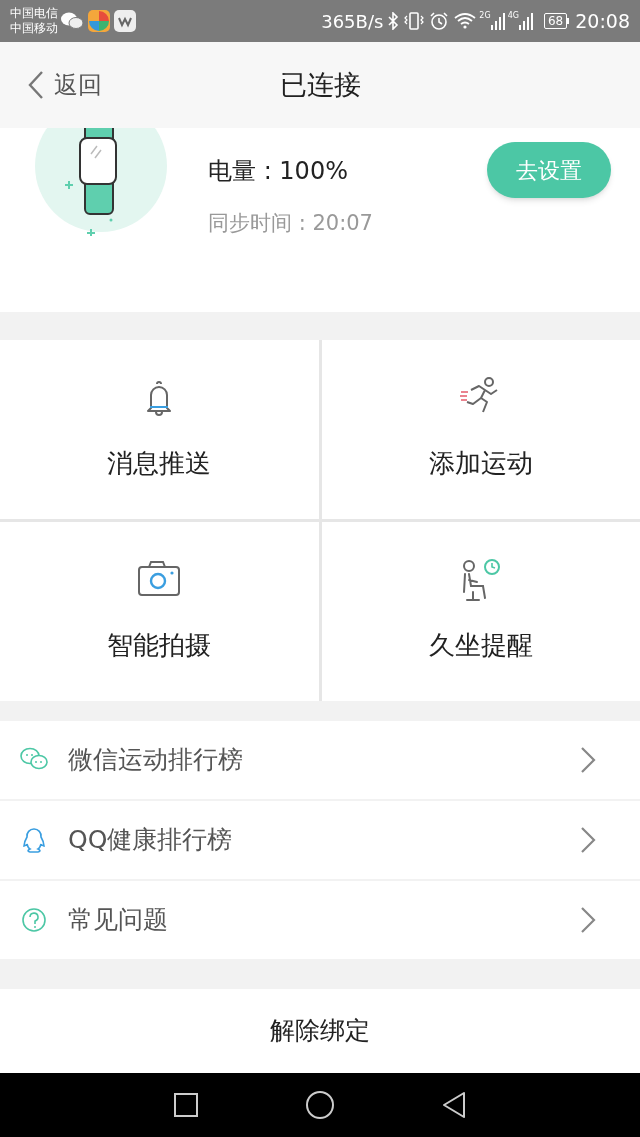 The image size is (640, 1137). Describe the element at coordinates (320, 840) in the screenshot. I see `list-item: QQ健康排行榜` at that location.